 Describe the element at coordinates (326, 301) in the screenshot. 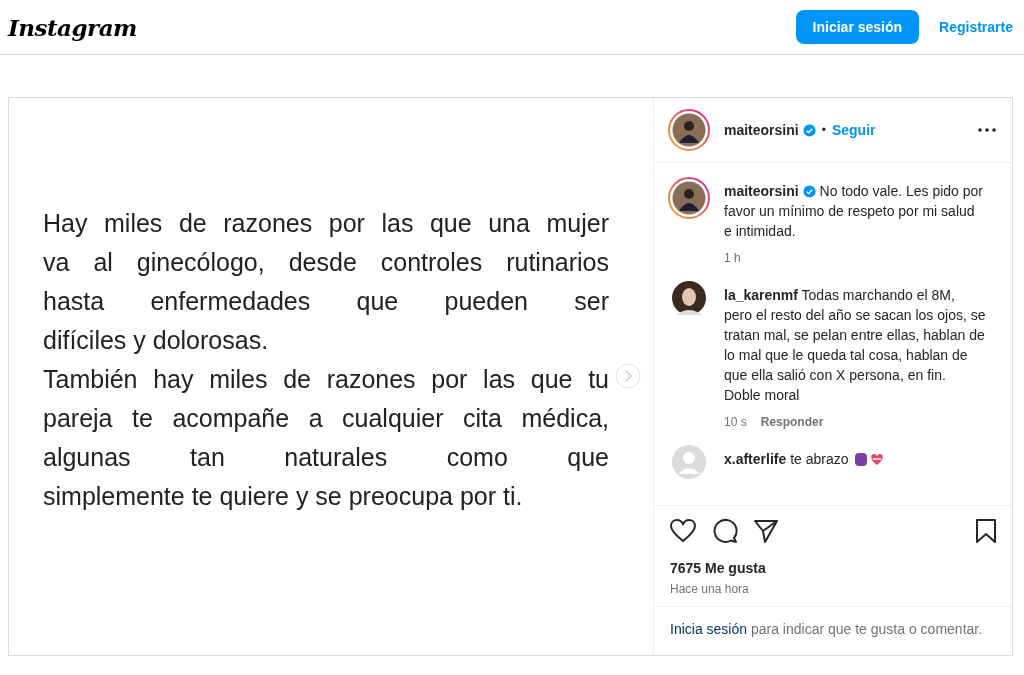

I see `post-image-text: hasta enfermedades que pueden ser` at that location.